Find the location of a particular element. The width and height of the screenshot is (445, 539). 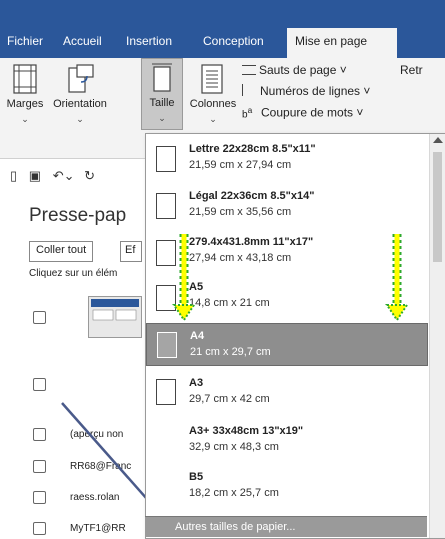

annotation-down-arrow-left is located at coordinates (184, 278).